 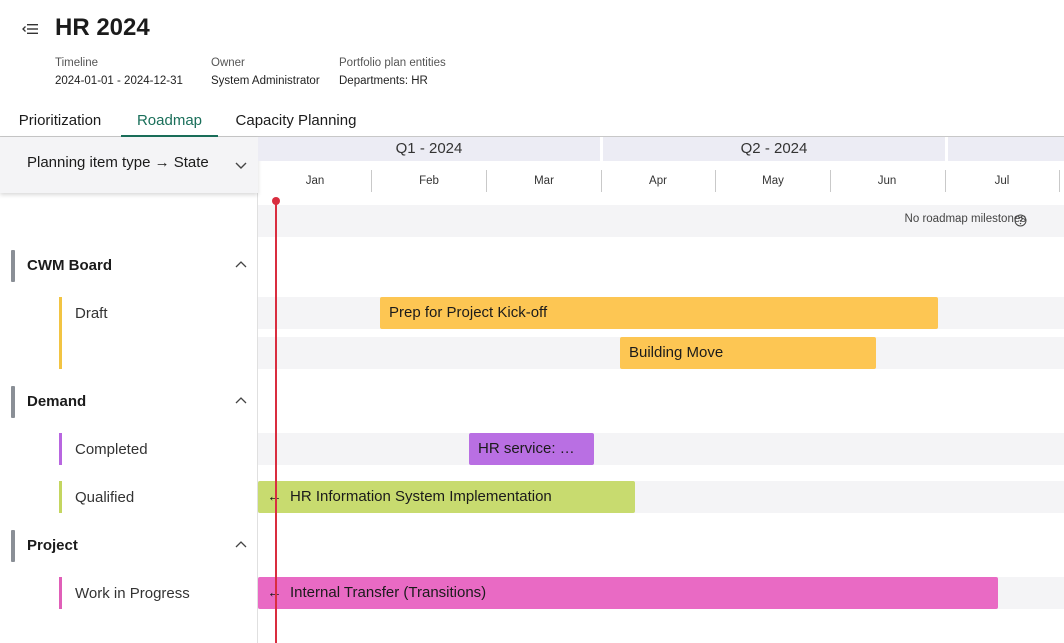 I want to click on help-circle-icon, so click(x=1020, y=220).